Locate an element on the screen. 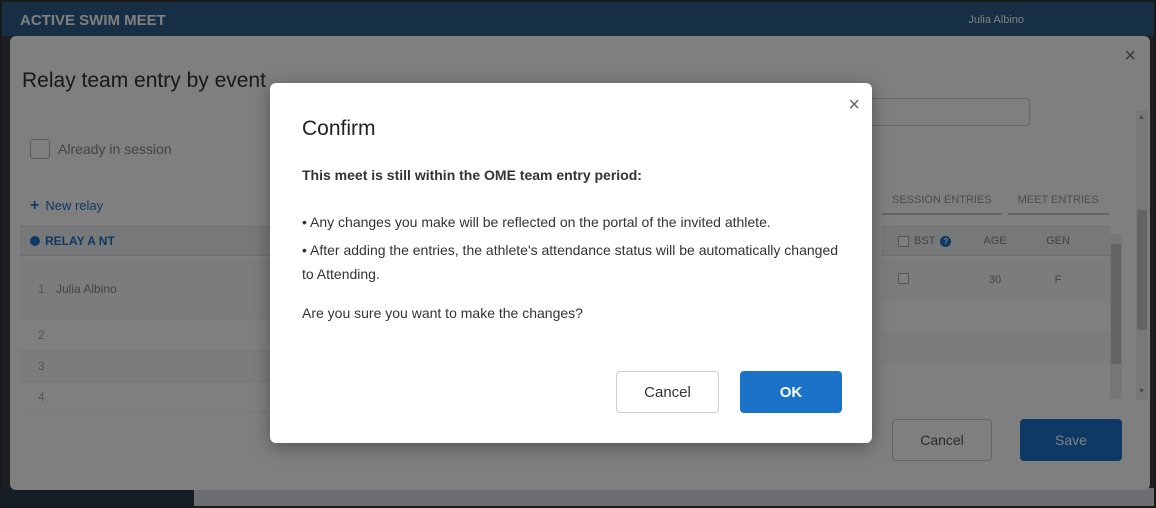 The height and width of the screenshot is (508, 1156). dialog-title: Confirm is located at coordinates (339, 128).